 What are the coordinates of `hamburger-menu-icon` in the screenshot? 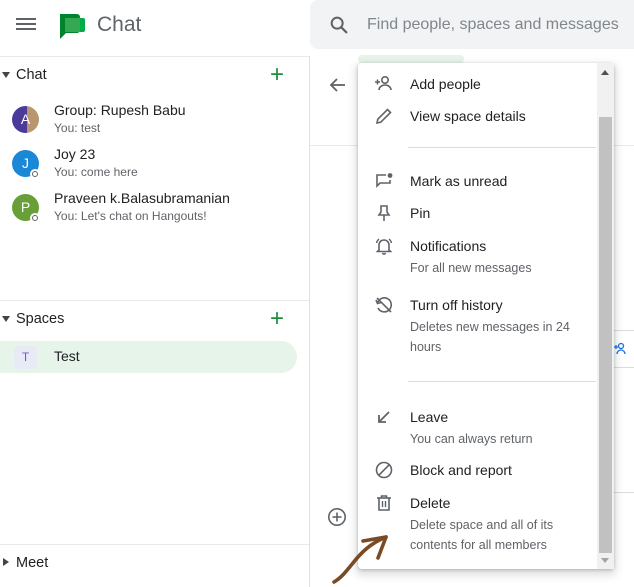 It's located at (26, 25).